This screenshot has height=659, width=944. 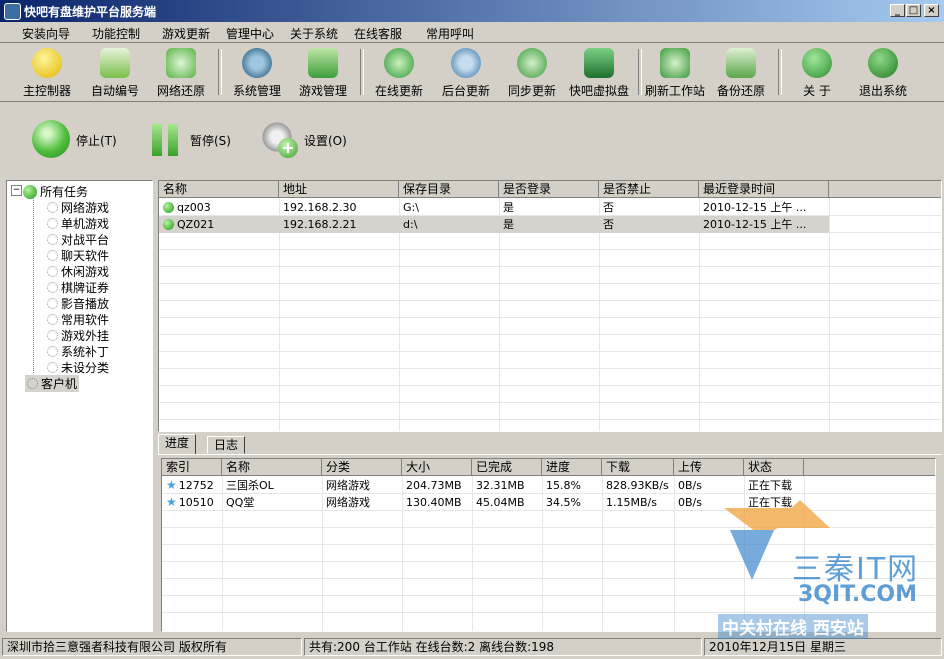 I want to click on copyright-text: 深圳市拾三意强者科技有限公司 版权所有, so click(x=152, y=647).